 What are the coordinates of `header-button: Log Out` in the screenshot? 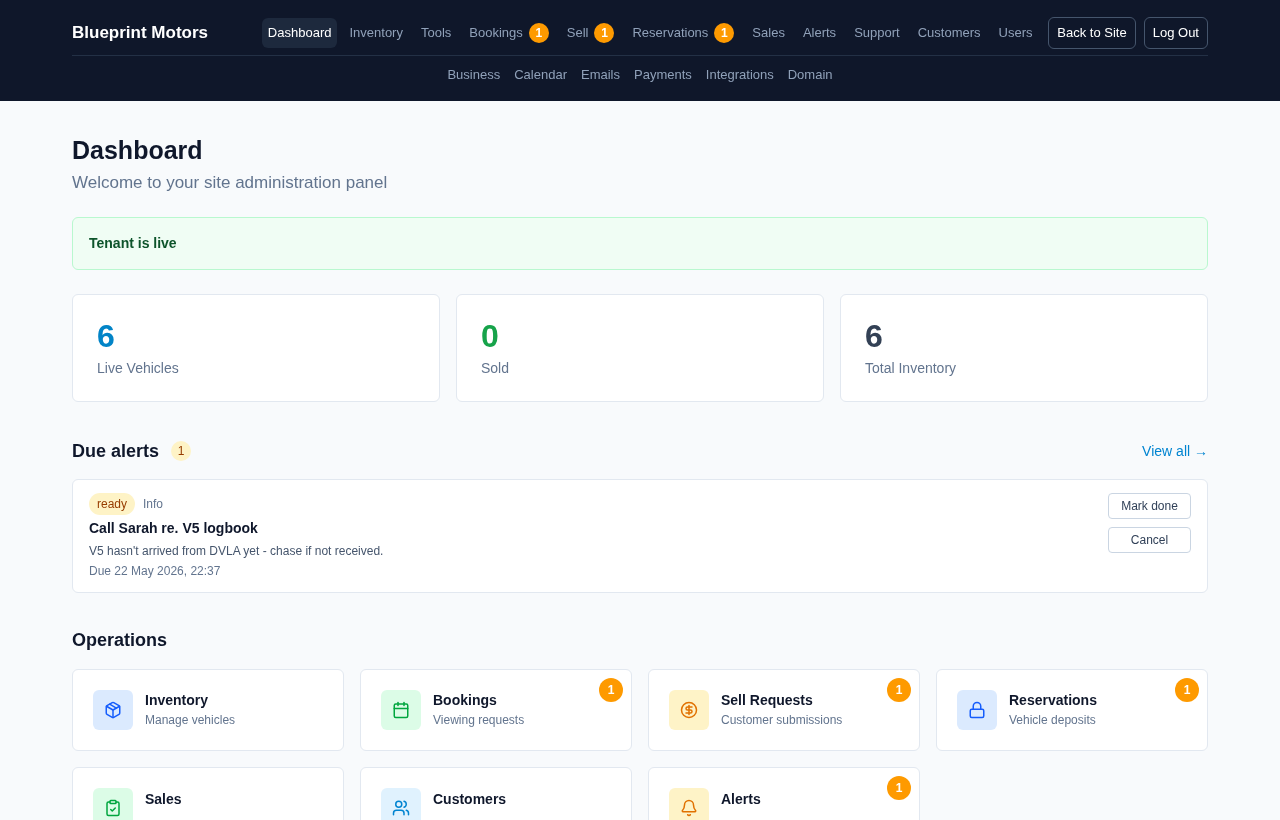 It's located at (1175, 33).